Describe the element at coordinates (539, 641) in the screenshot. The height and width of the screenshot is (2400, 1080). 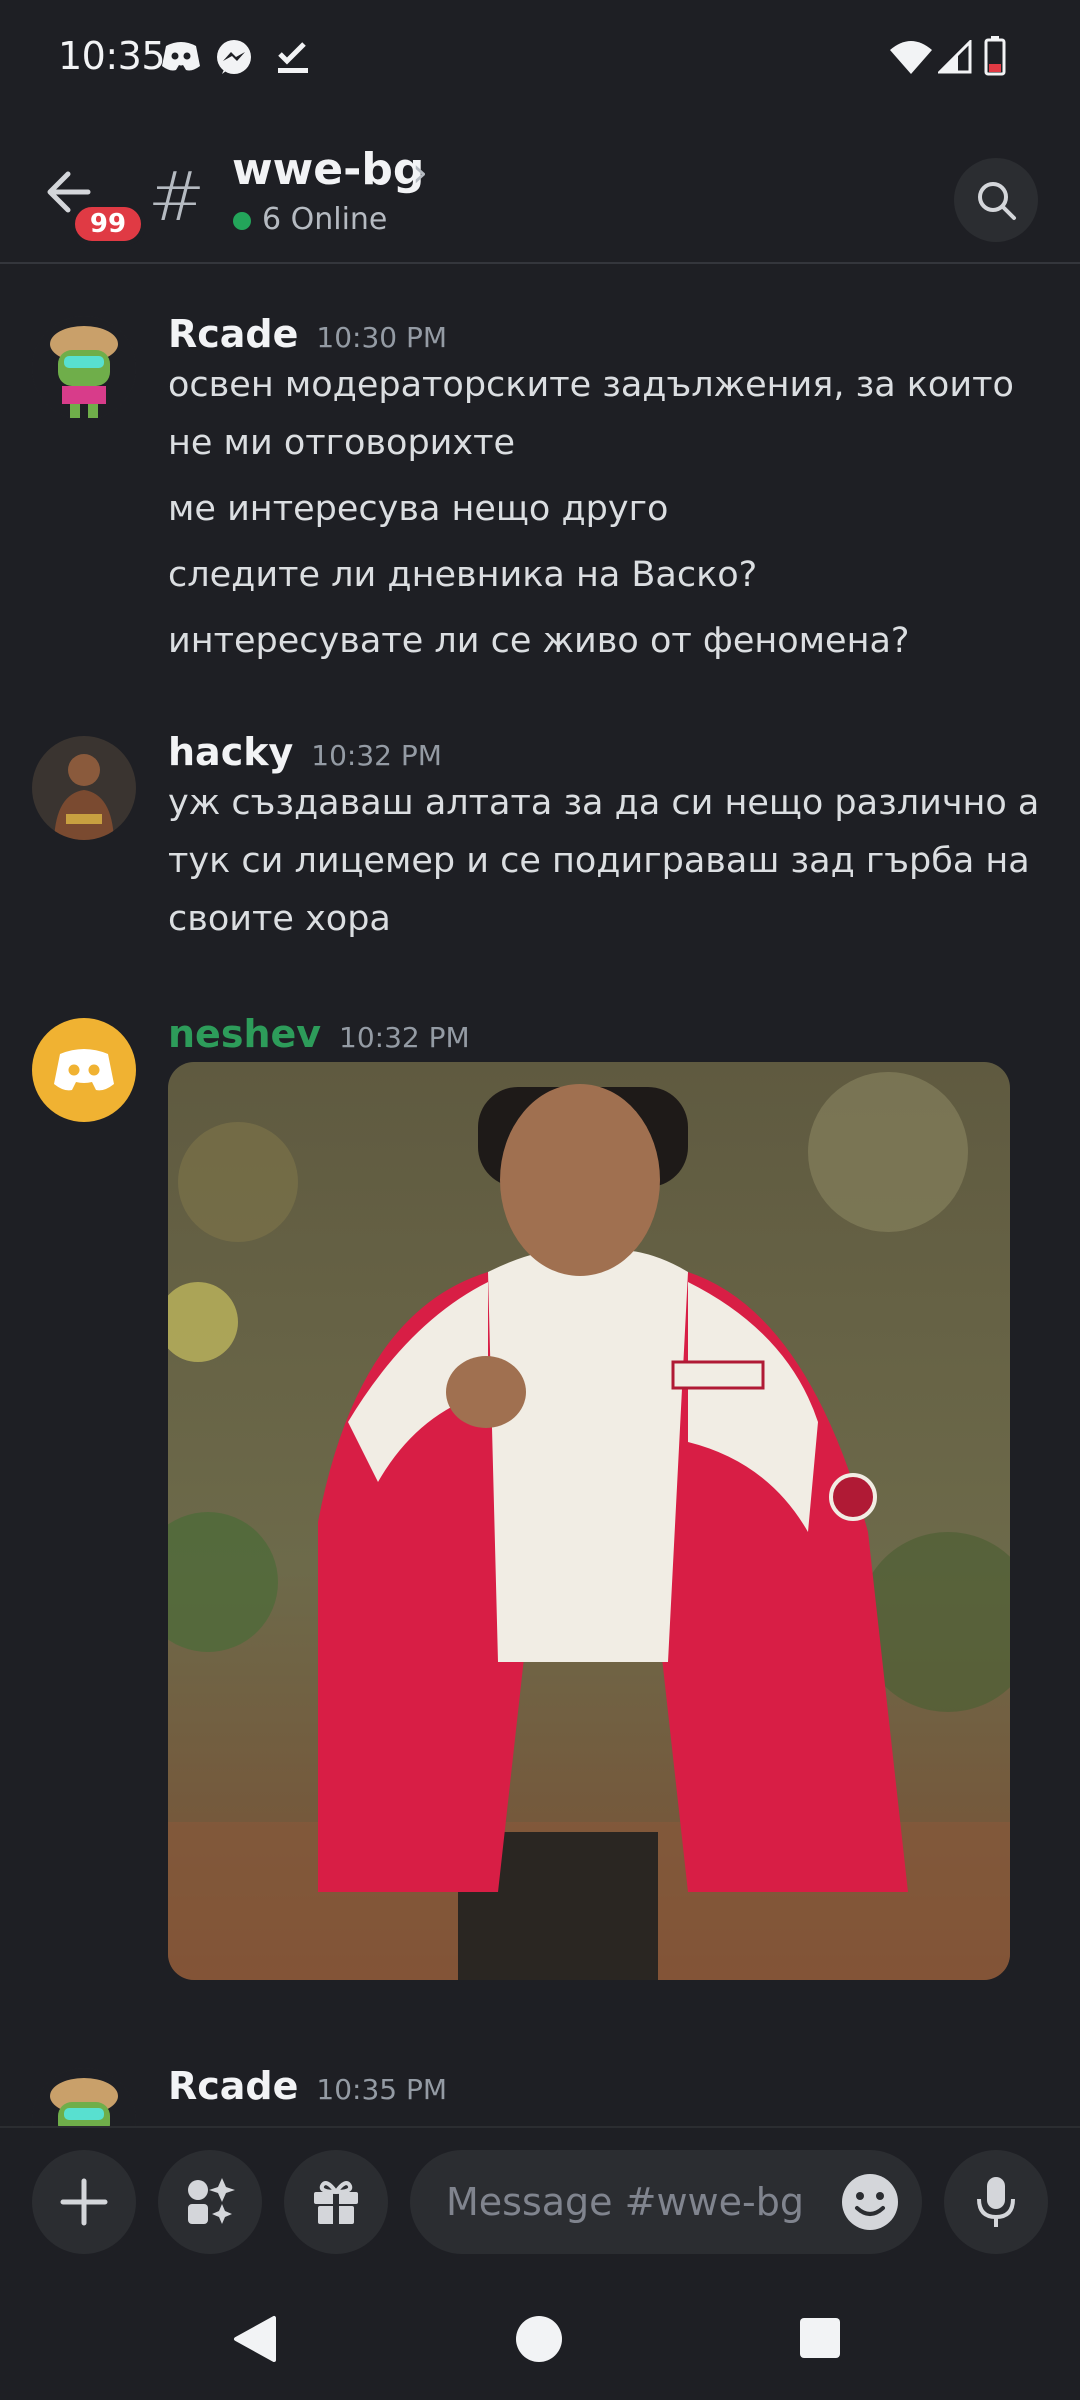
I see `message-text: интересувате ли се живо от феномена?` at that location.